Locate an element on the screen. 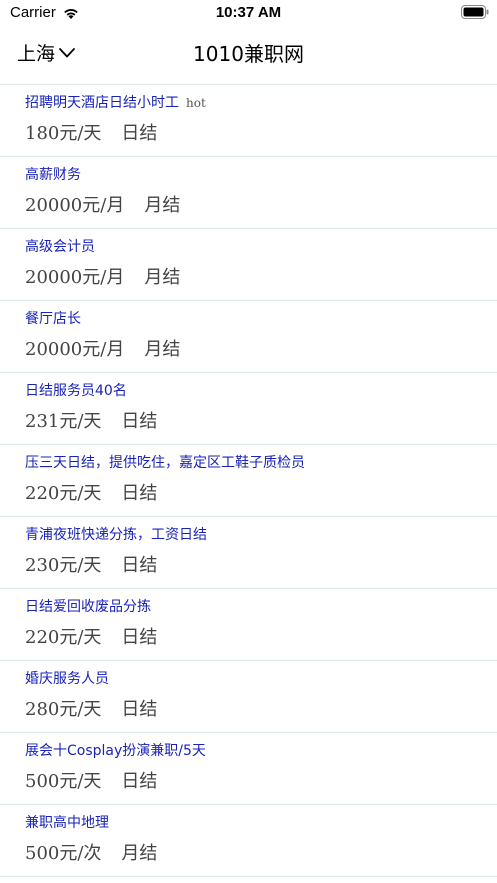  job-title-row: 招聘明天酒店日结小时工 hot is located at coordinates (115, 102).